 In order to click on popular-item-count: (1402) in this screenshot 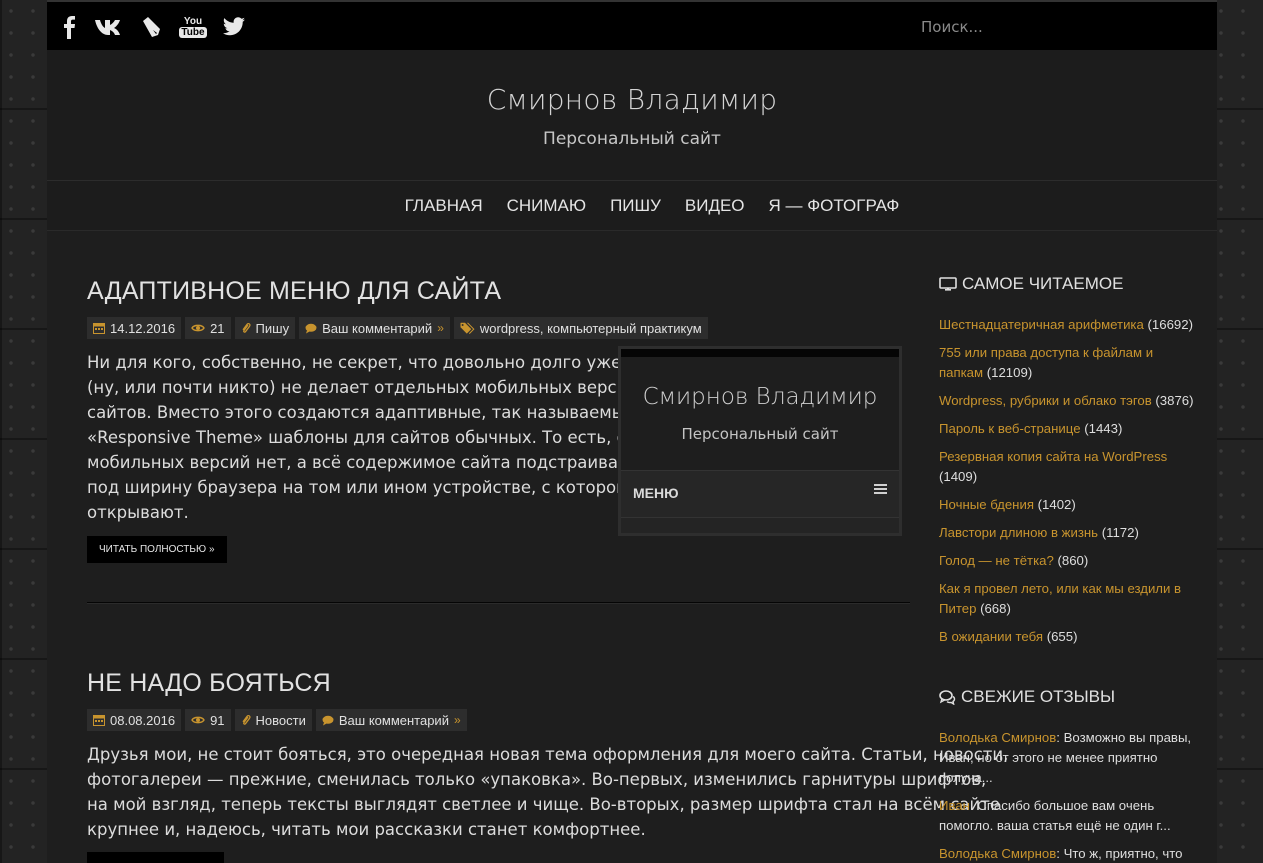, I will do `click(1056, 504)`.